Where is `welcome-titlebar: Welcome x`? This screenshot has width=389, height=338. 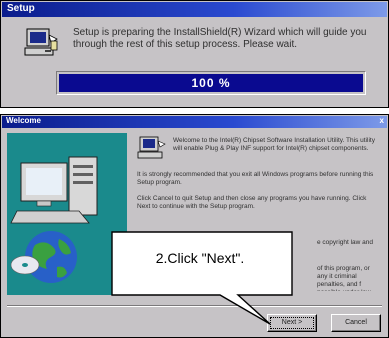 welcome-titlebar: Welcome x is located at coordinates (194, 122).